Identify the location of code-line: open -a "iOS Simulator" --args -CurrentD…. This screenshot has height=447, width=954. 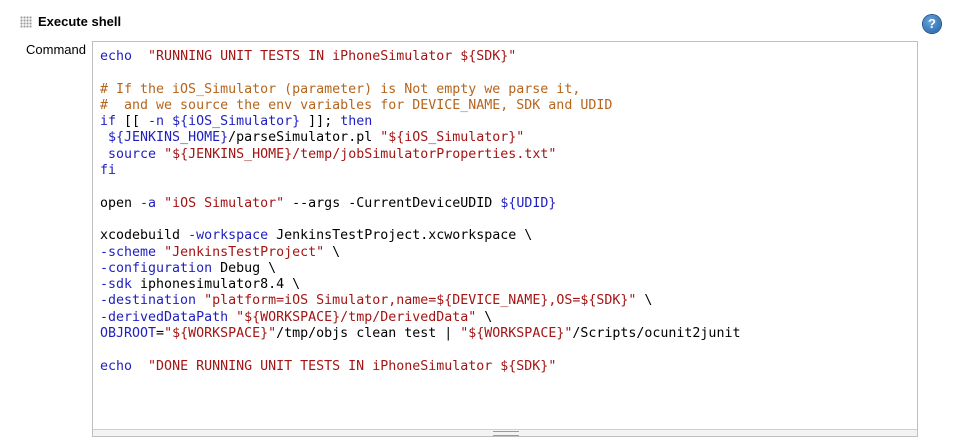
(420, 204).